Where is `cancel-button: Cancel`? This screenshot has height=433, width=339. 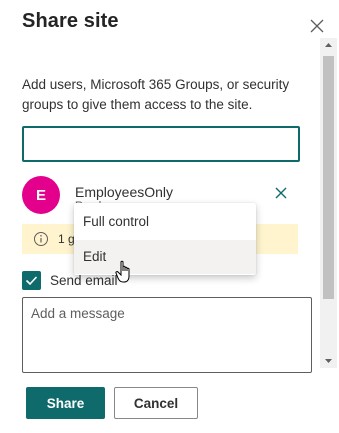 cancel-button: Cancel is located at coordinates (156, 403).